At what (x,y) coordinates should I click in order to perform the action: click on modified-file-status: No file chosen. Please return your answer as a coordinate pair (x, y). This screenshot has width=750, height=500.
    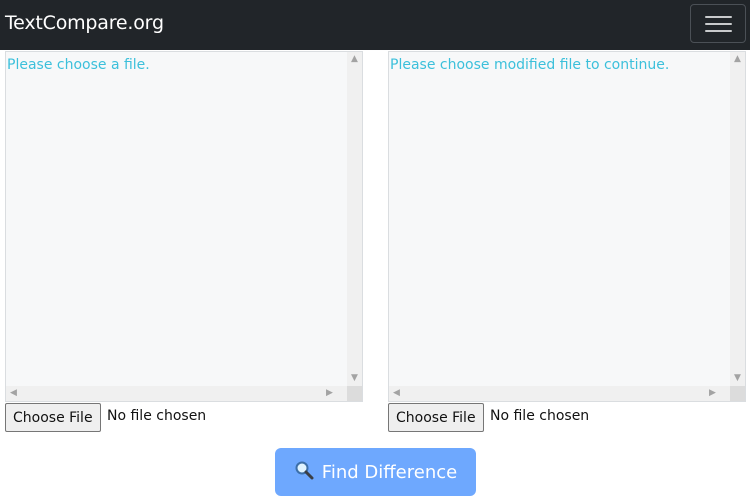
    Looking at the image, I should click on (540, 416).